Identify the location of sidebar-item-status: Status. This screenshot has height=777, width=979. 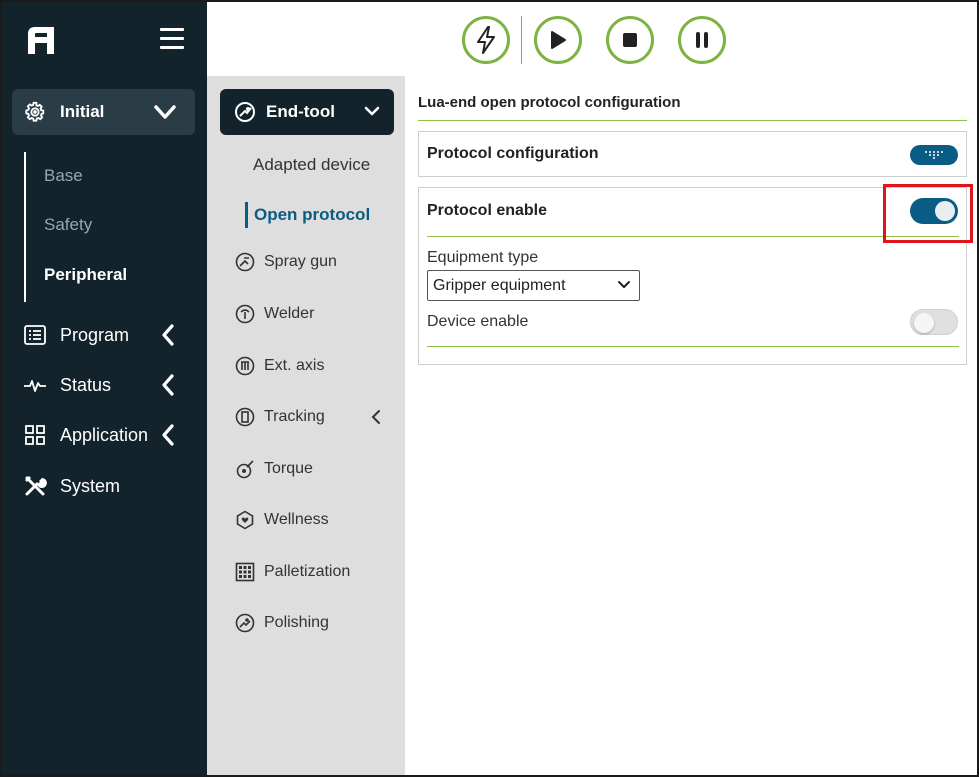
(109, 385).